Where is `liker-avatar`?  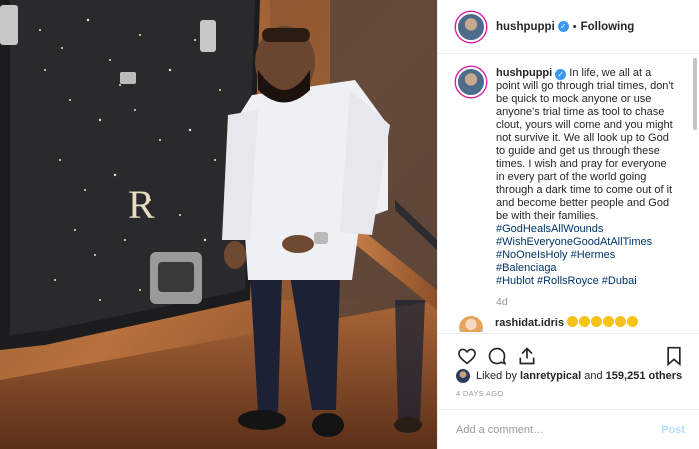 liker-avatar is located at coordinates (463, 376).